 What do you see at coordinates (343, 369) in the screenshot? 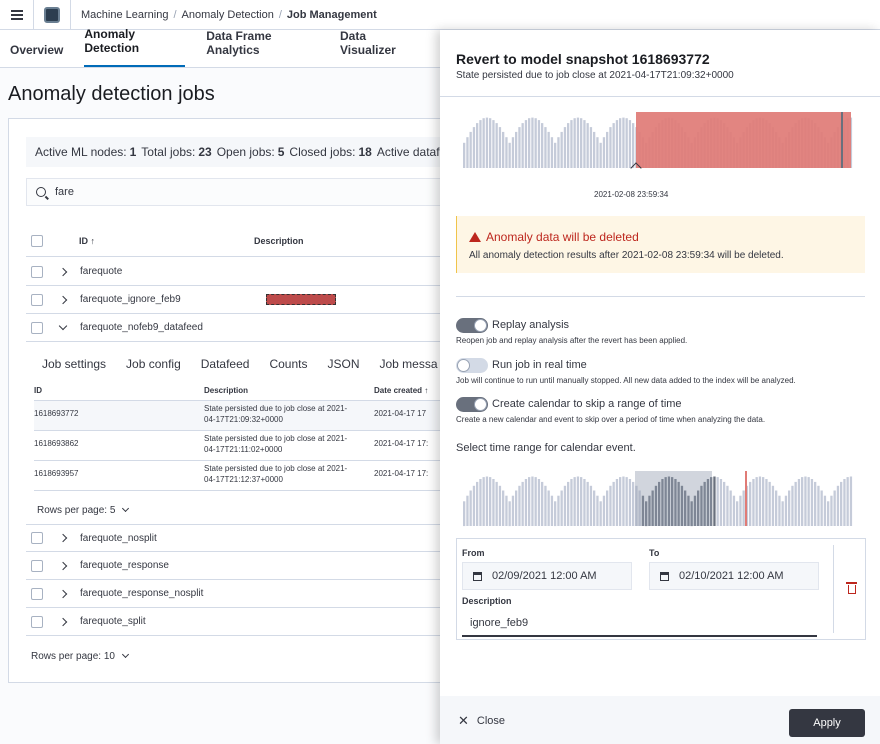
I see `tab-json: JSON` at bounding box center [343, 369].